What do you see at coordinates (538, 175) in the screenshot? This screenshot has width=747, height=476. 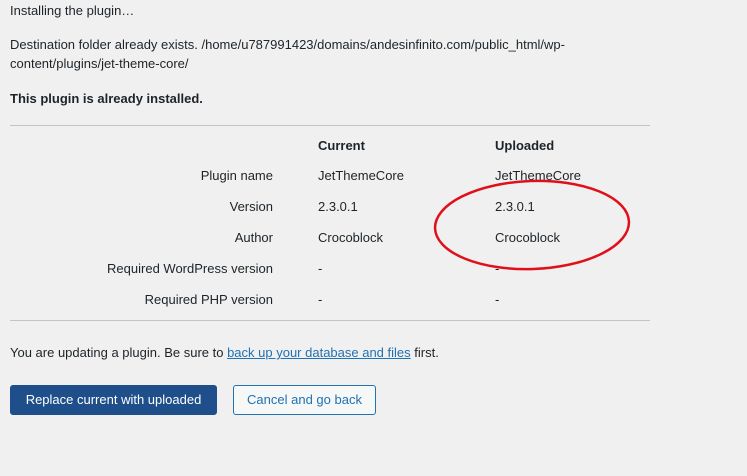 I see `row-uploaded-value: JetThemeCore` at bounding box center [538, 175].